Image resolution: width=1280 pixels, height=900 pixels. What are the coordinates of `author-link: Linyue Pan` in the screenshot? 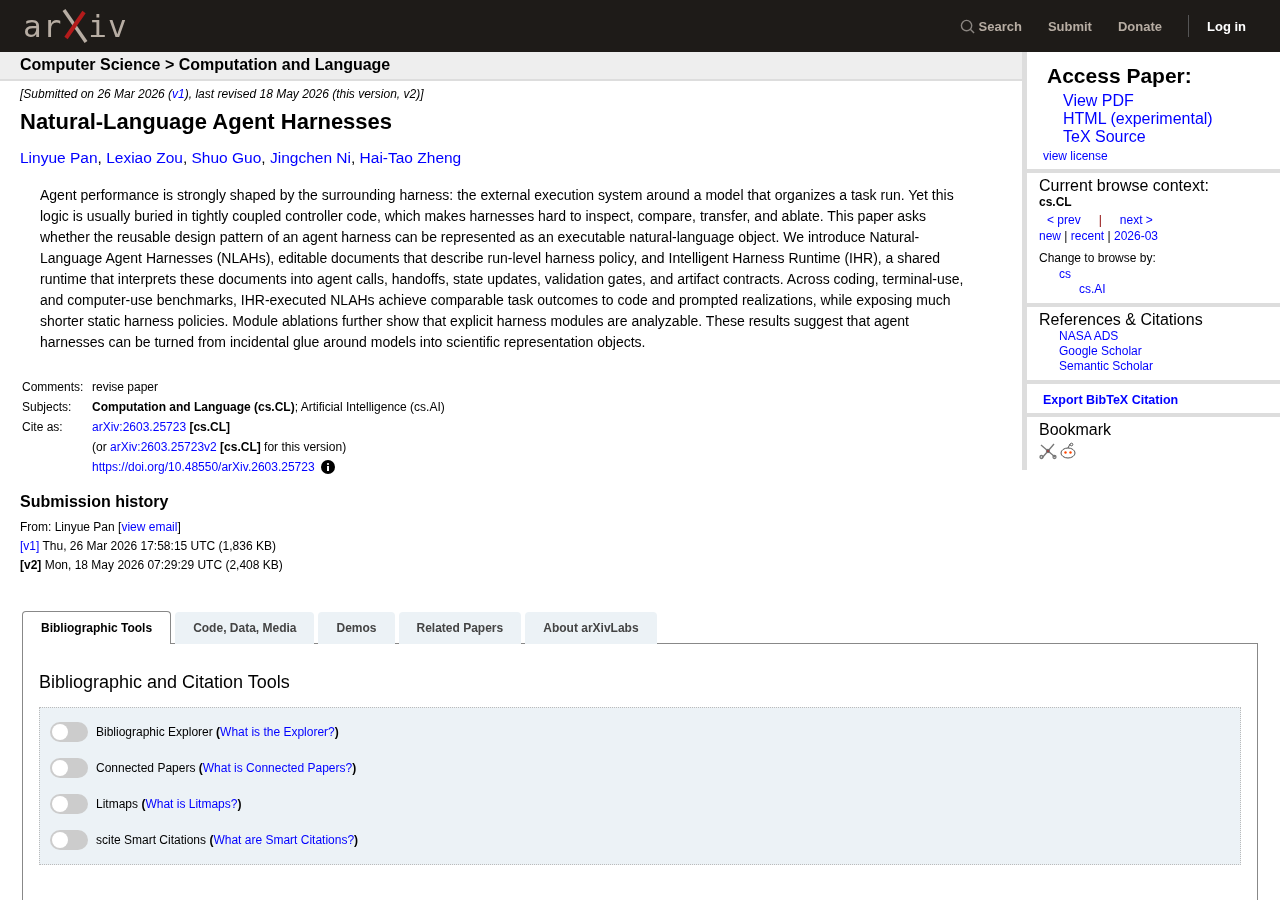 It's located at (59, 158).